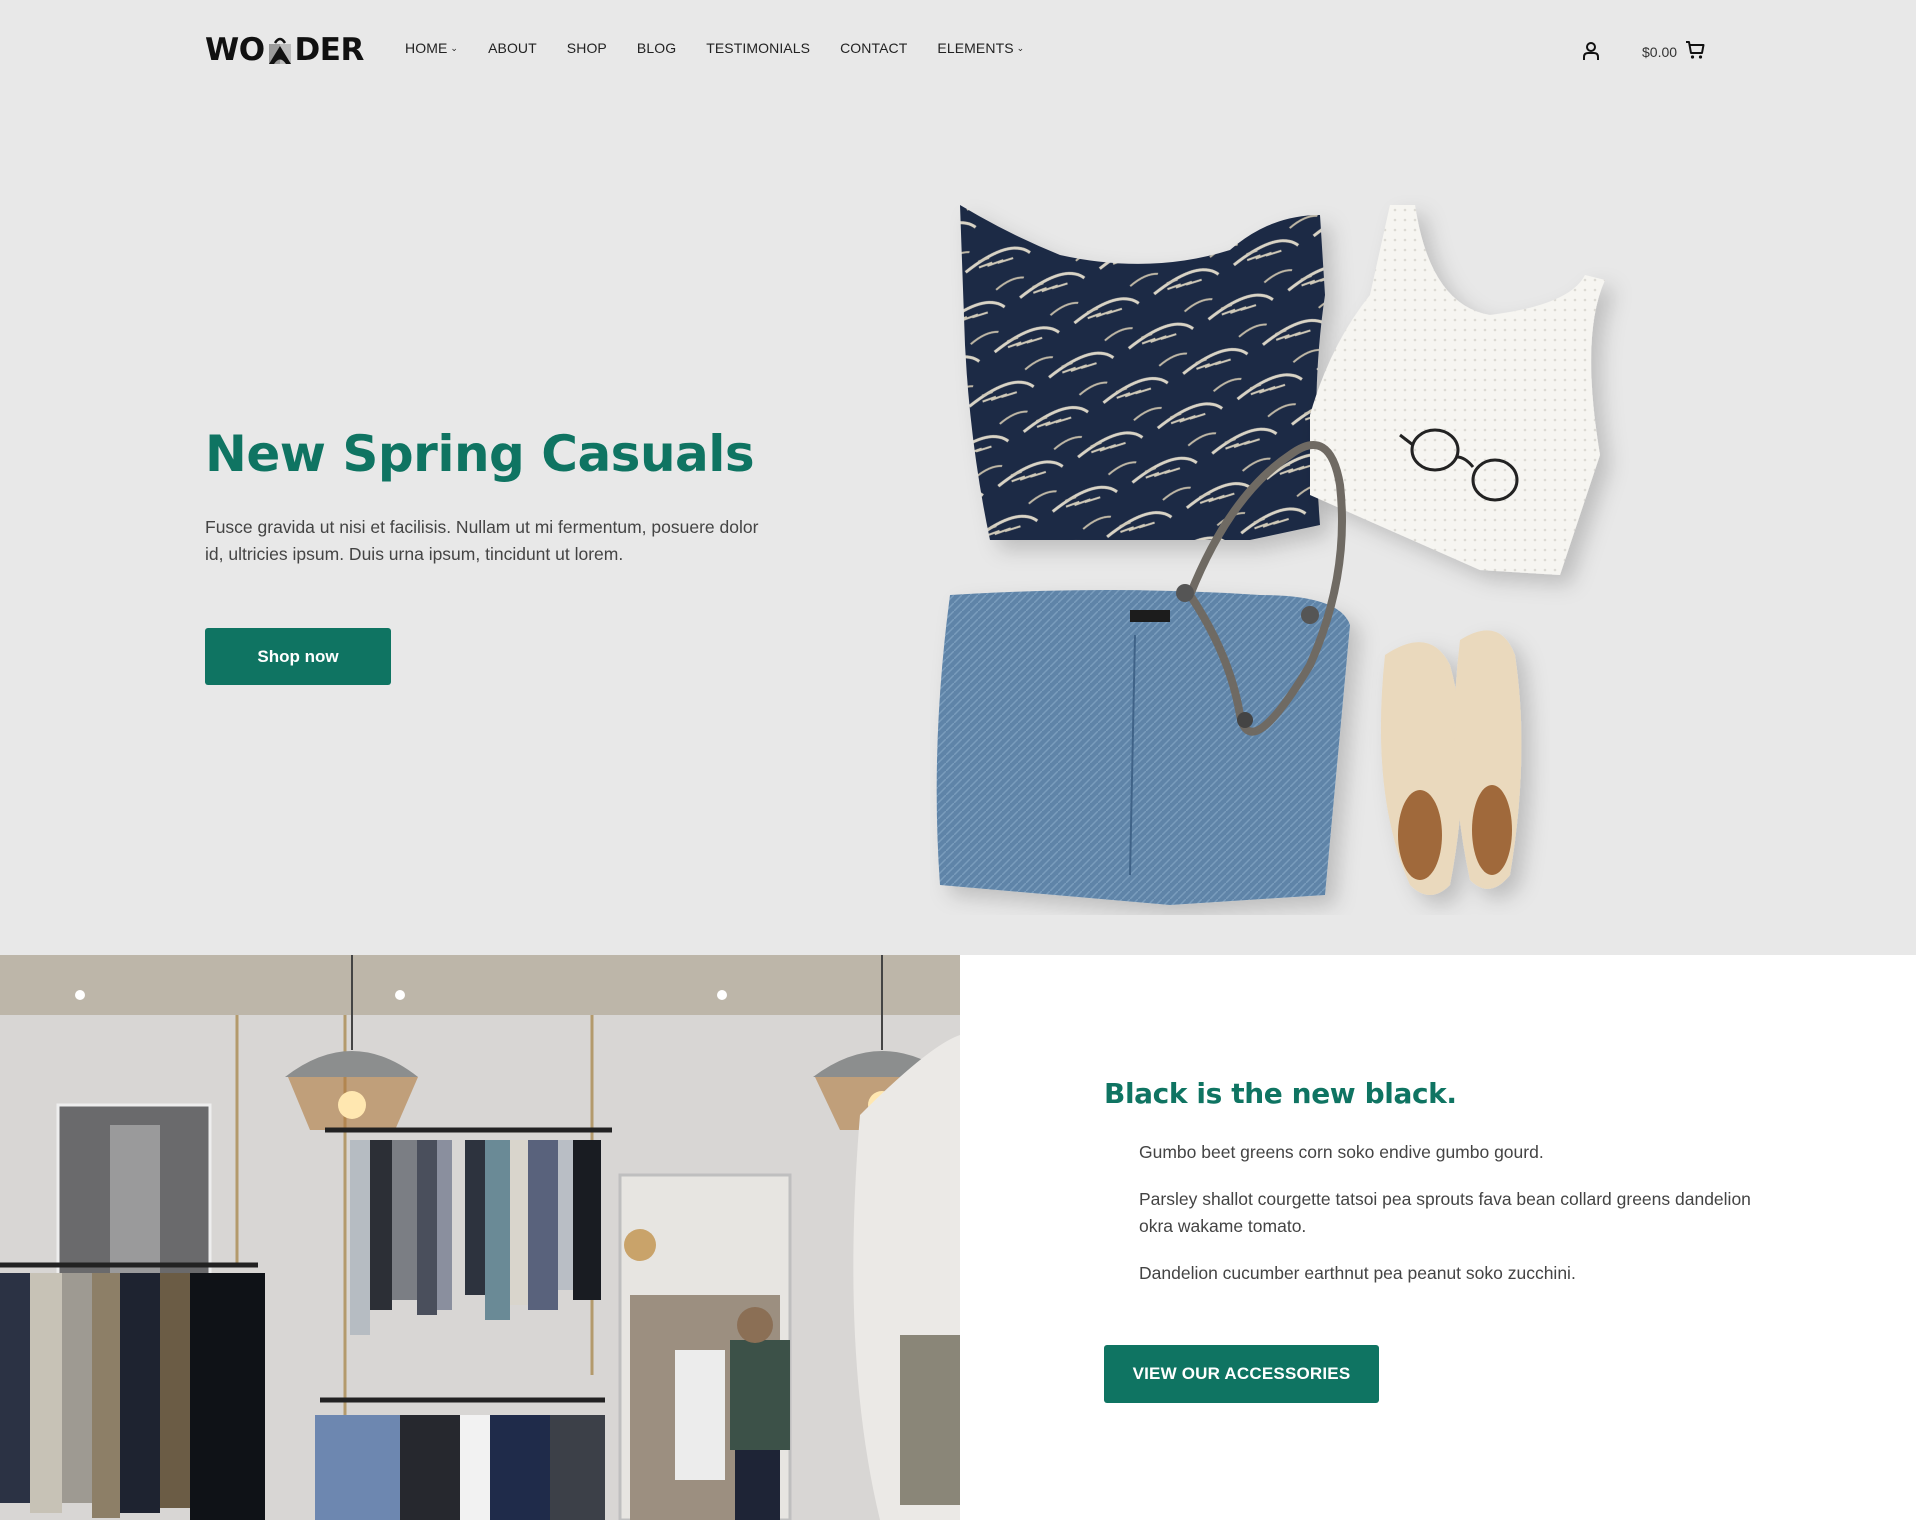  What do you see at coordinates (298, 656) in the screenshot?
I see `shop-now-button: Shop now` at bounding box center [298, 656].